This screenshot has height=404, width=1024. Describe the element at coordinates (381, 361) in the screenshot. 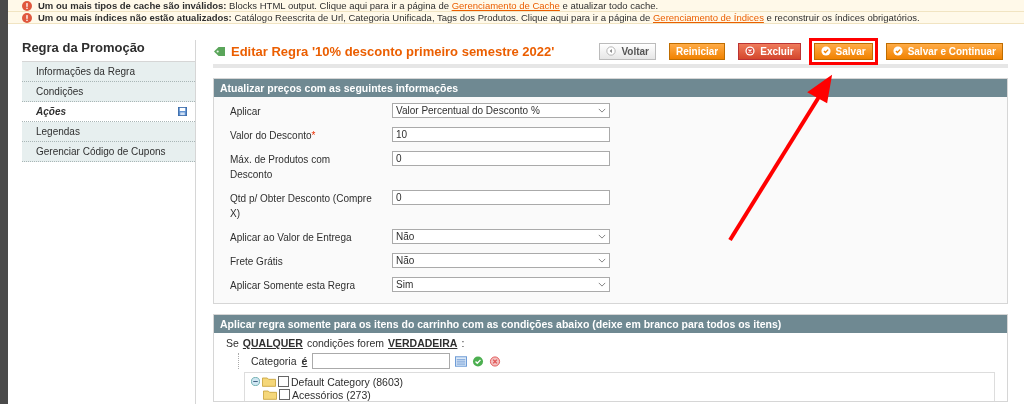

I see `input-field` at that location.